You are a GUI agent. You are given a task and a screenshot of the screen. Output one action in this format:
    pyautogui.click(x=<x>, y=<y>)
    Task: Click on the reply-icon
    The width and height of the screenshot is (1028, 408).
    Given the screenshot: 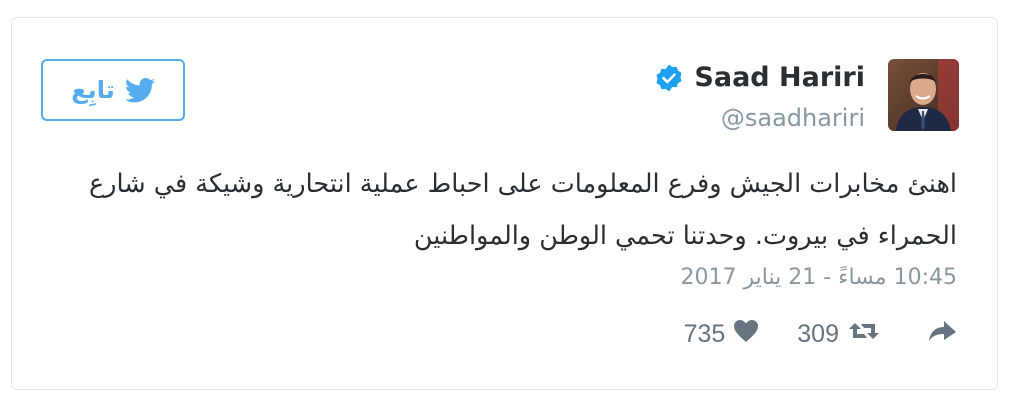 What is the action you would take?
    pyautogui.click(x=942, y=334)
    